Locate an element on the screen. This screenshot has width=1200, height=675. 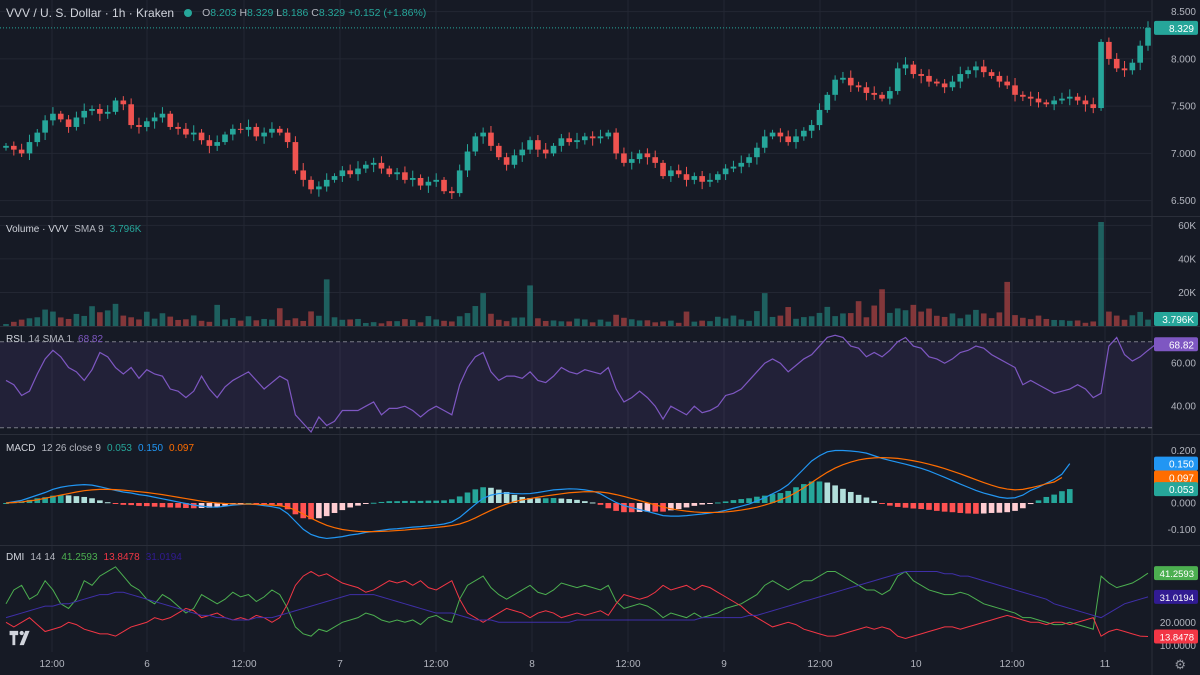
rsi-band-fill is located at coordinates (576, 384).